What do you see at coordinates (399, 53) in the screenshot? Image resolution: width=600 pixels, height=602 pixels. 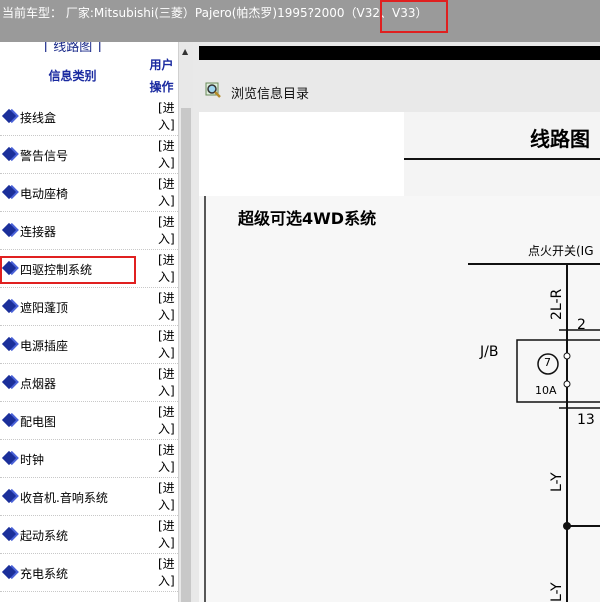 I see `frame-top-bar` at bounding box center [399, 53].